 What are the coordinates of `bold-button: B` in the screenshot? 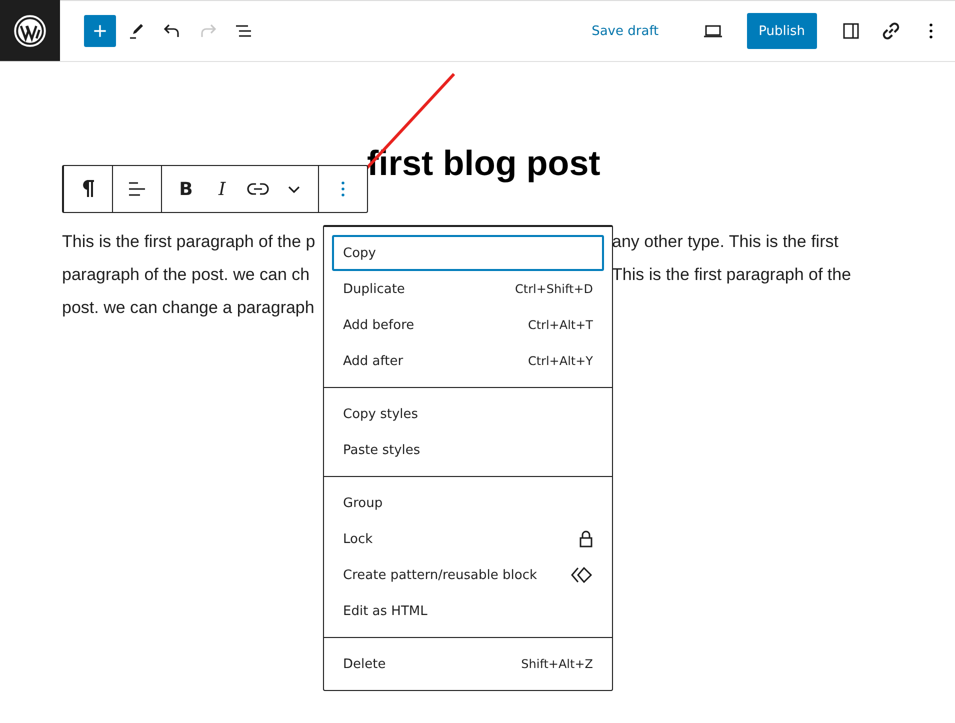 It's located at (186, 189).